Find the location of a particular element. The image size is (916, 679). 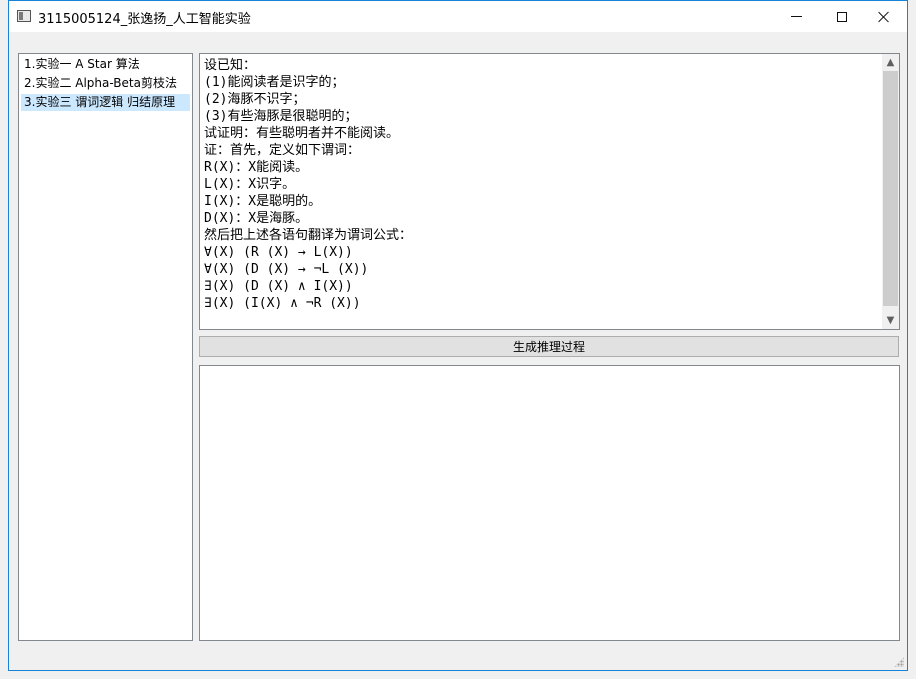

problem-line: ∀(X) (R (X) → L(X)) is located at coordinates (278, 252).